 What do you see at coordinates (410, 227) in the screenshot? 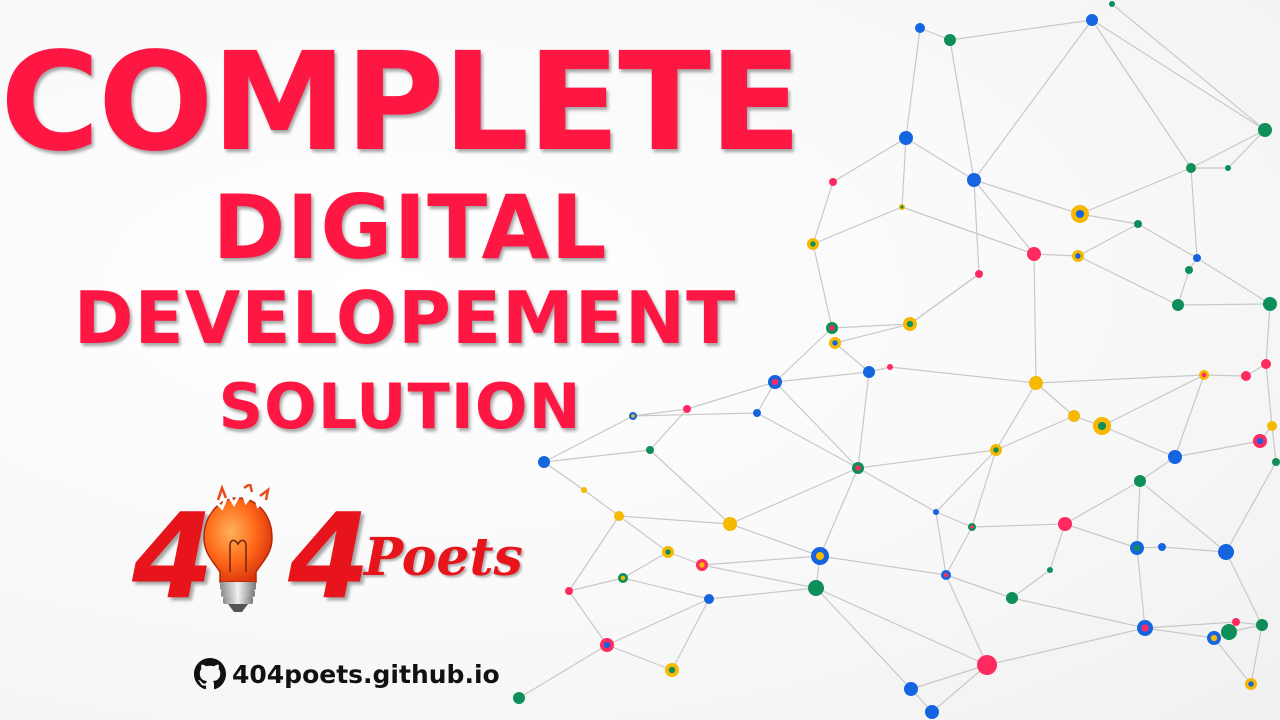
I see `headline-digital: DIGITAL` at bounding box center [410, 227].